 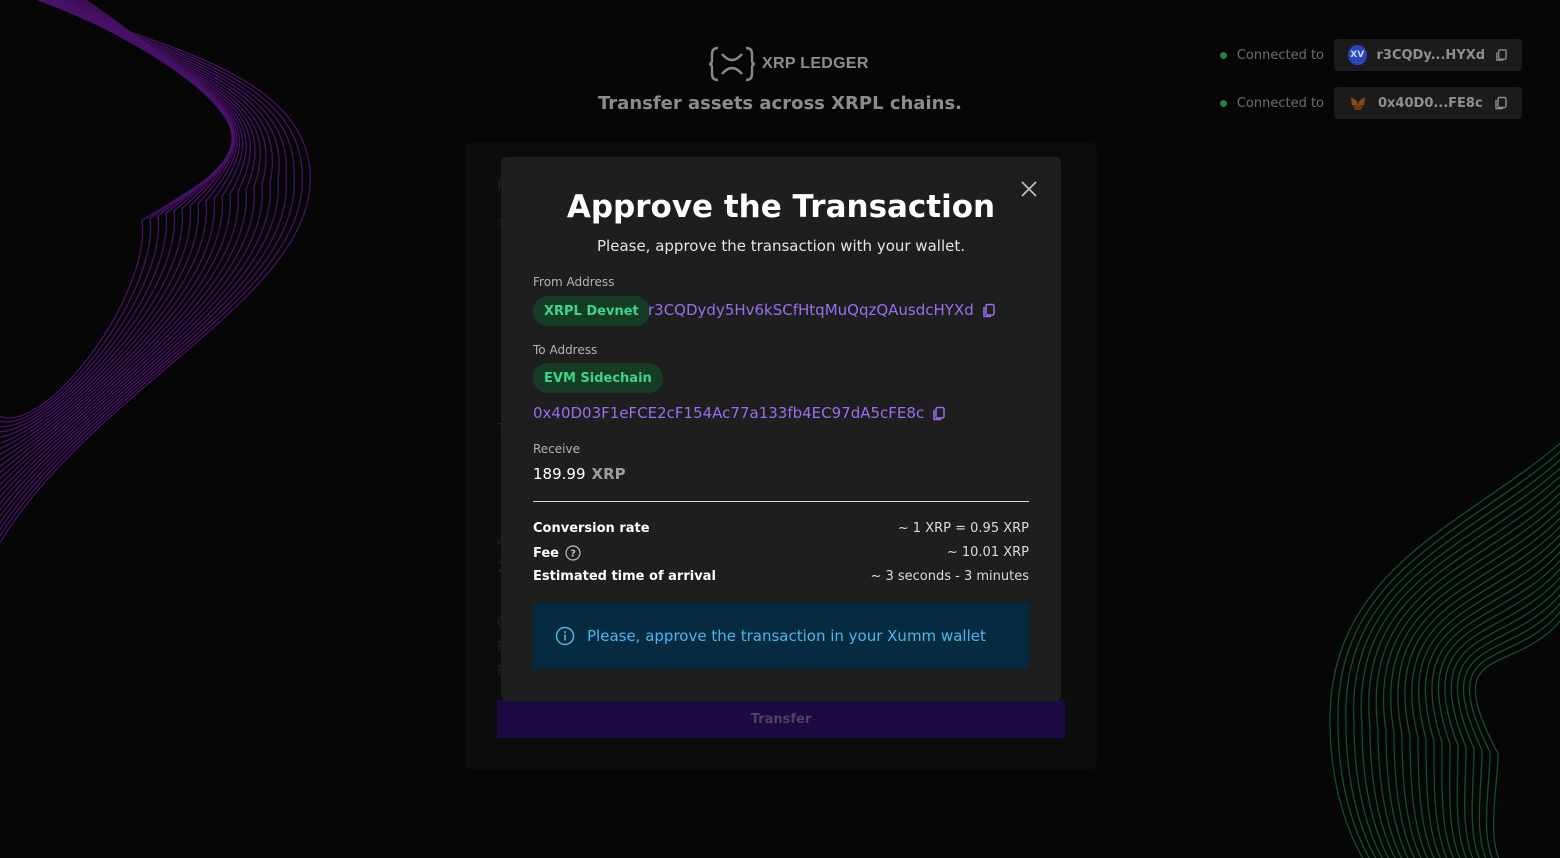 What do you see at coordinates (1357, 55) in the screenshot?
I see `xumm-icon: XV` at bounding box center [1357, 55].